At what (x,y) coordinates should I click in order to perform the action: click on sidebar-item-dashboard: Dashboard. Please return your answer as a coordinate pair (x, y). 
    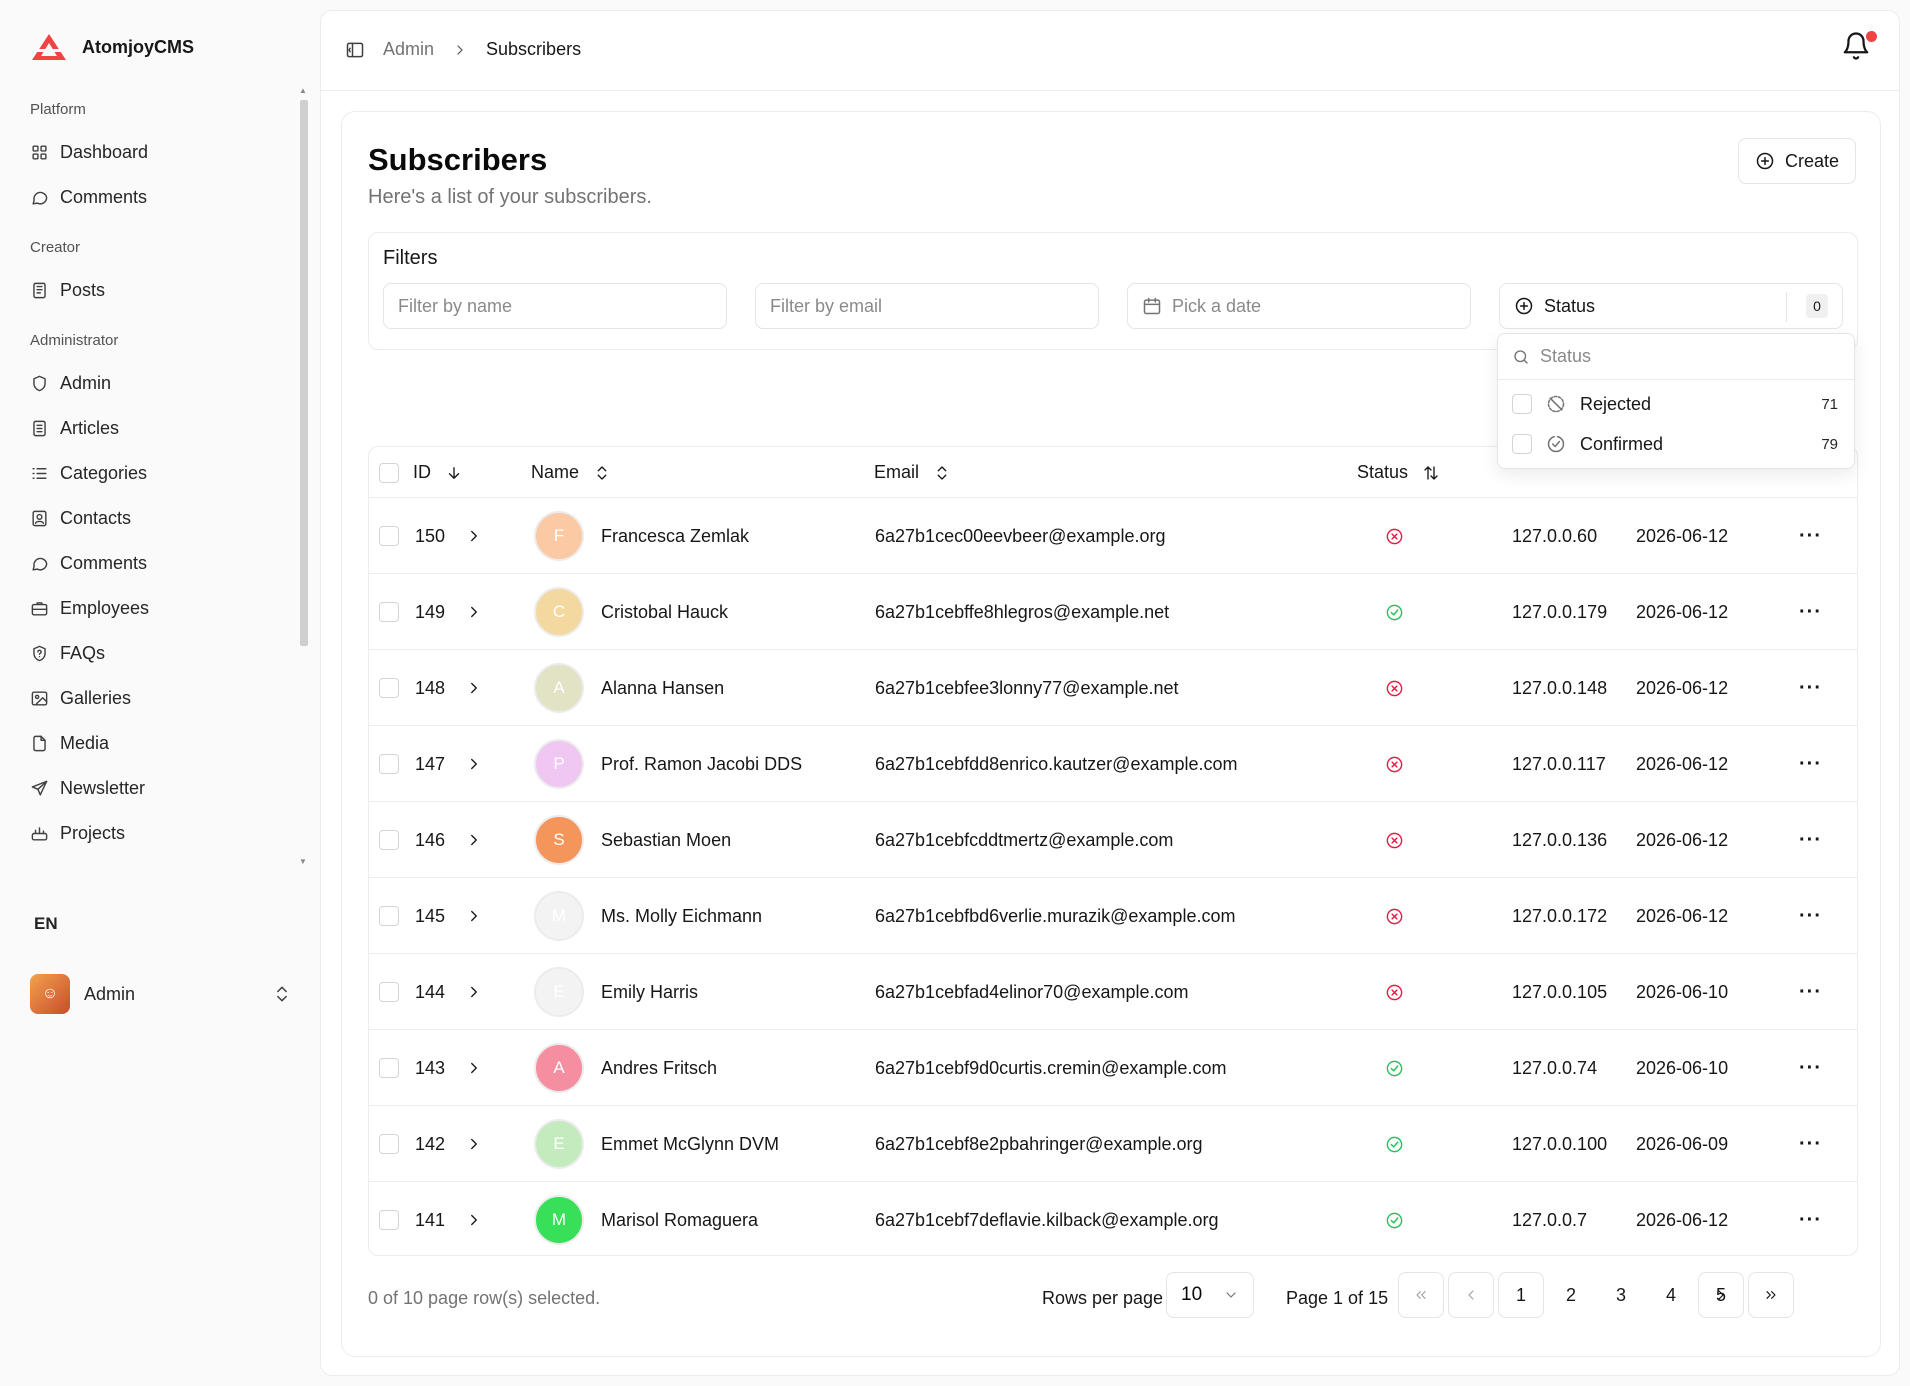
    Looking at the image, I should click on (148, 152).